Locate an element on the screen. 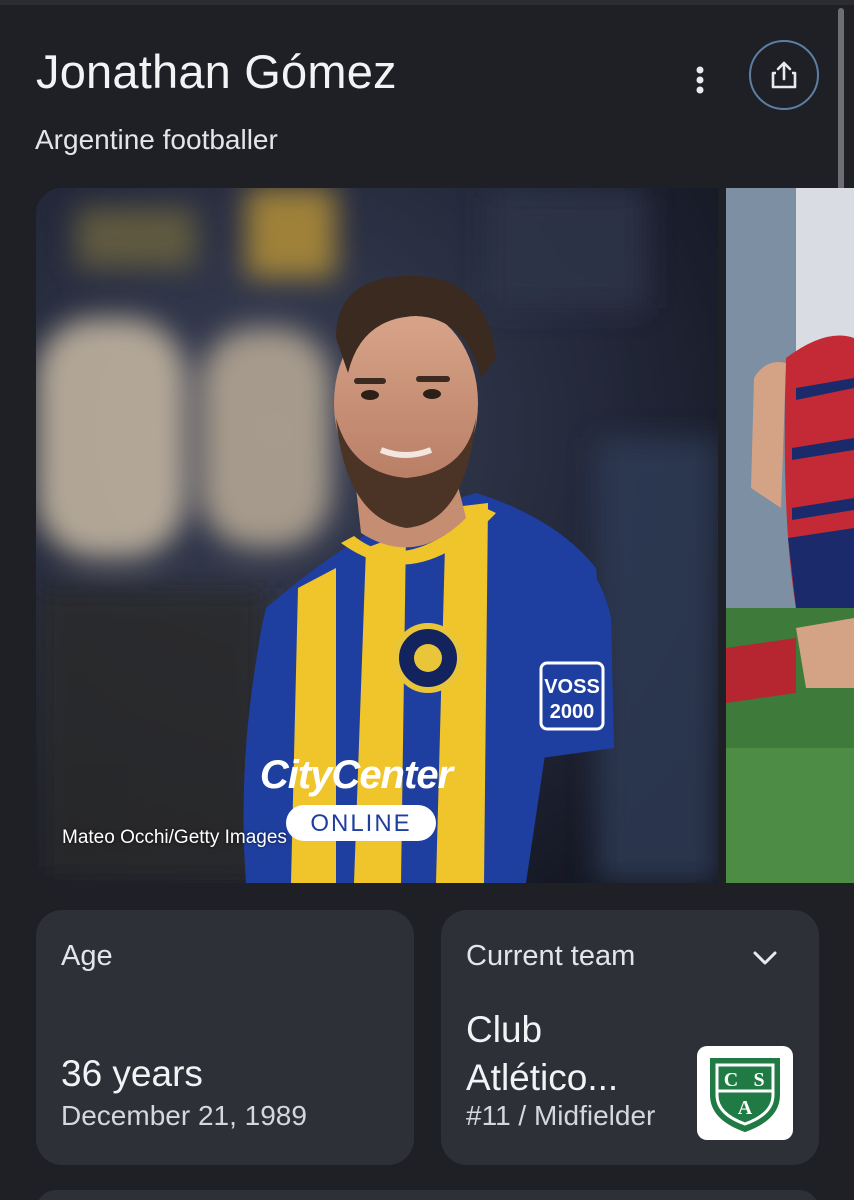  team-crest-logo: C S A is located at coordinates (745, 1093).